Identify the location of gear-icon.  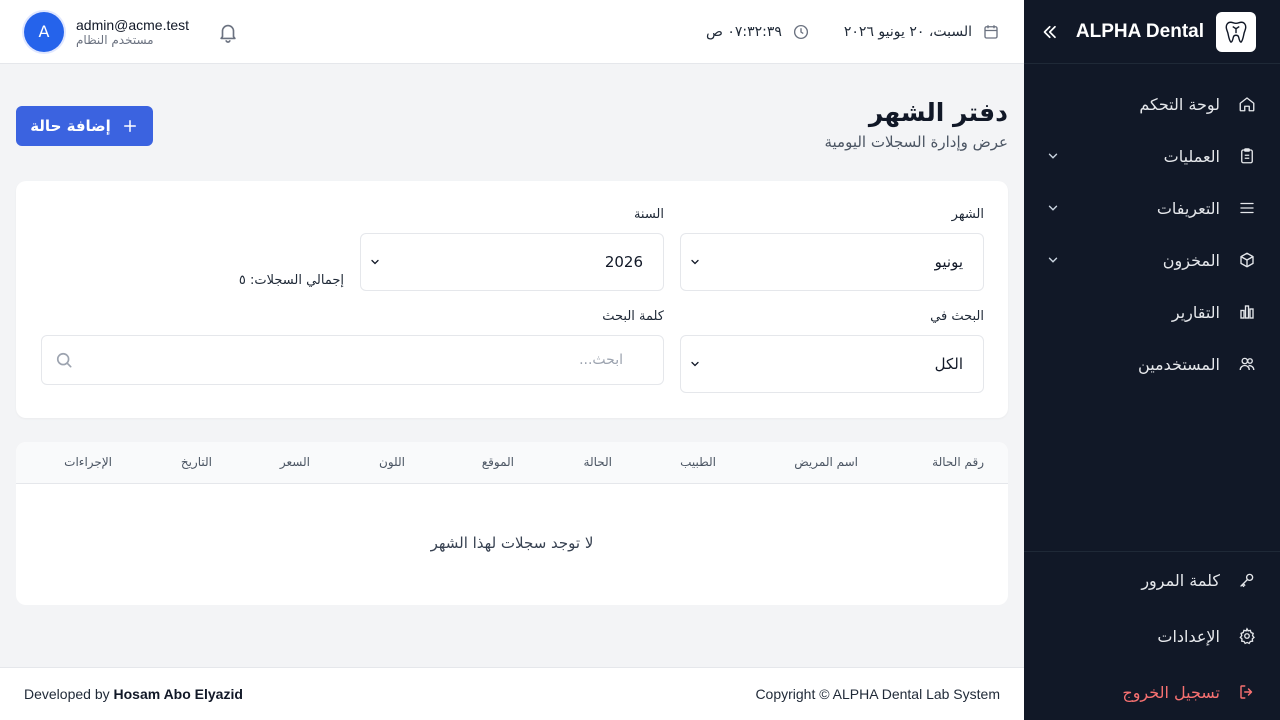
(1247, 636).